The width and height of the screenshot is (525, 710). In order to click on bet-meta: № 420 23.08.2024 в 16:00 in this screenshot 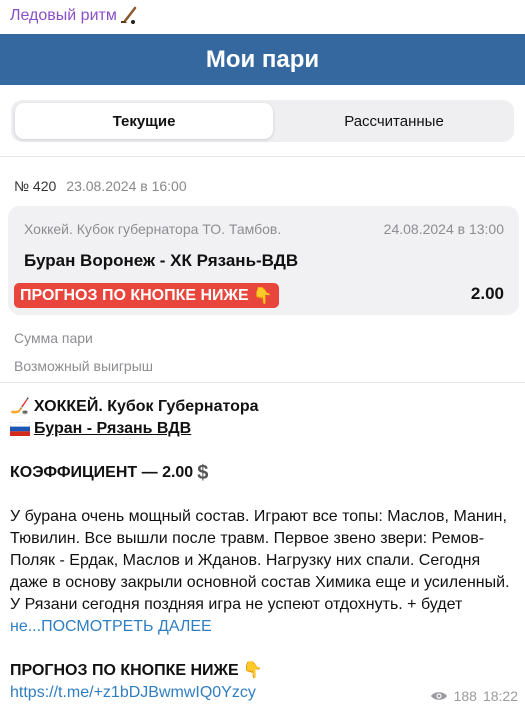, I will do `click(100, 186)`.